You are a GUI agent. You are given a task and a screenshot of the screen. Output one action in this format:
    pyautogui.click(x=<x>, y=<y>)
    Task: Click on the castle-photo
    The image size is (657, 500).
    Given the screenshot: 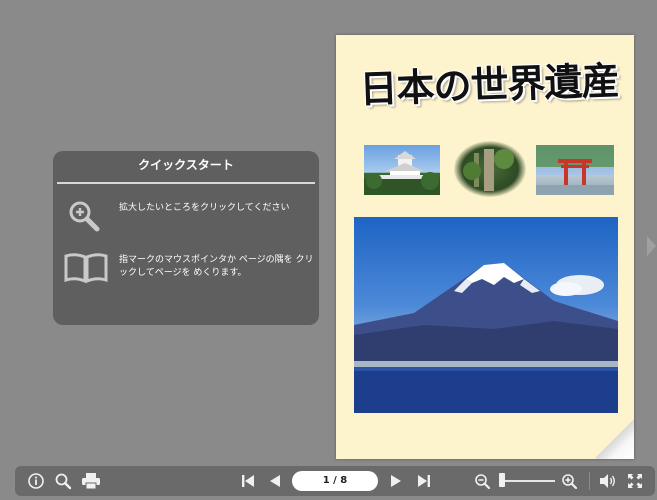 What is the action you would take?
    pyautogui.click(x=402, y=170)
    